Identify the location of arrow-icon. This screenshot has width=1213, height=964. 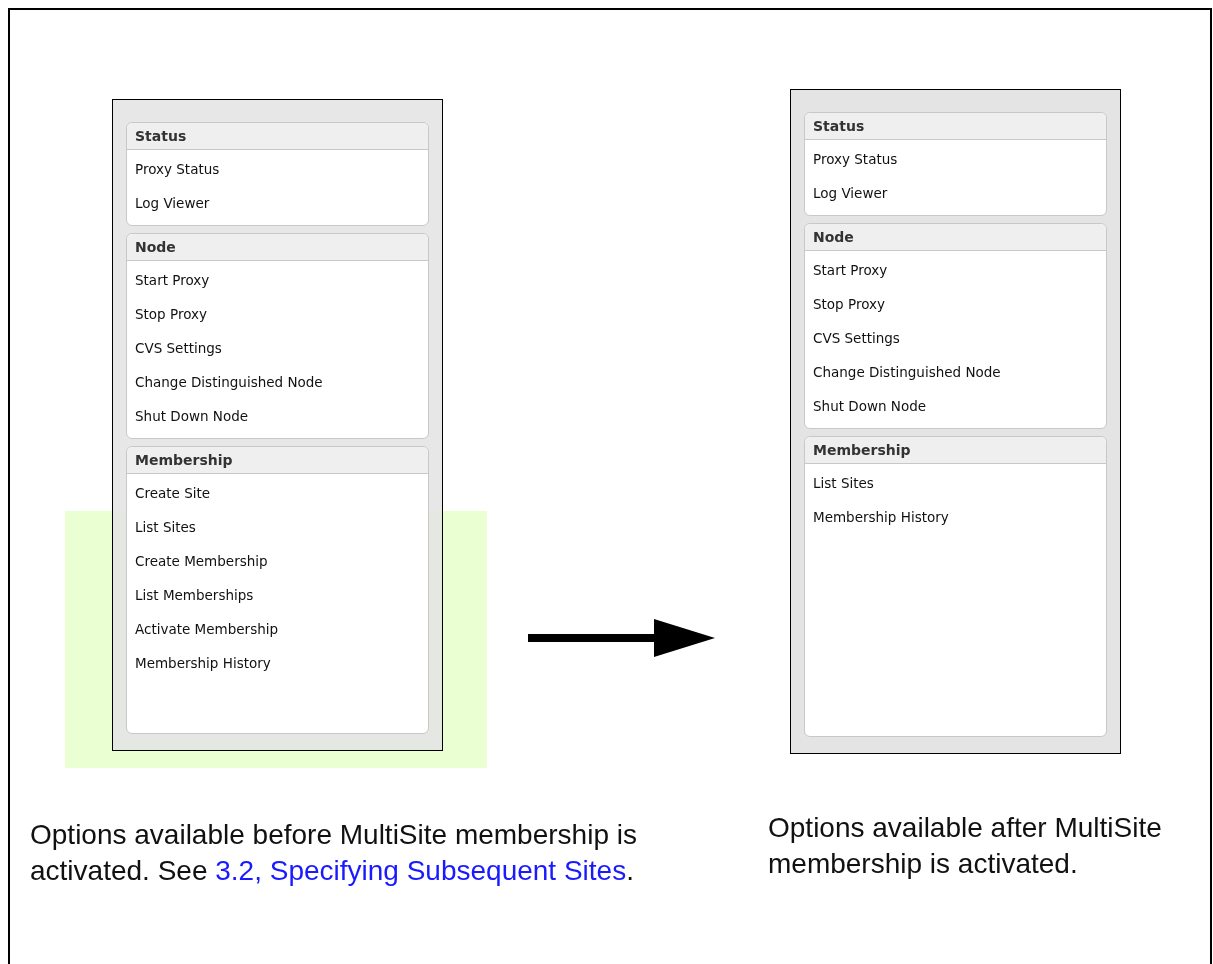
(621, 638).